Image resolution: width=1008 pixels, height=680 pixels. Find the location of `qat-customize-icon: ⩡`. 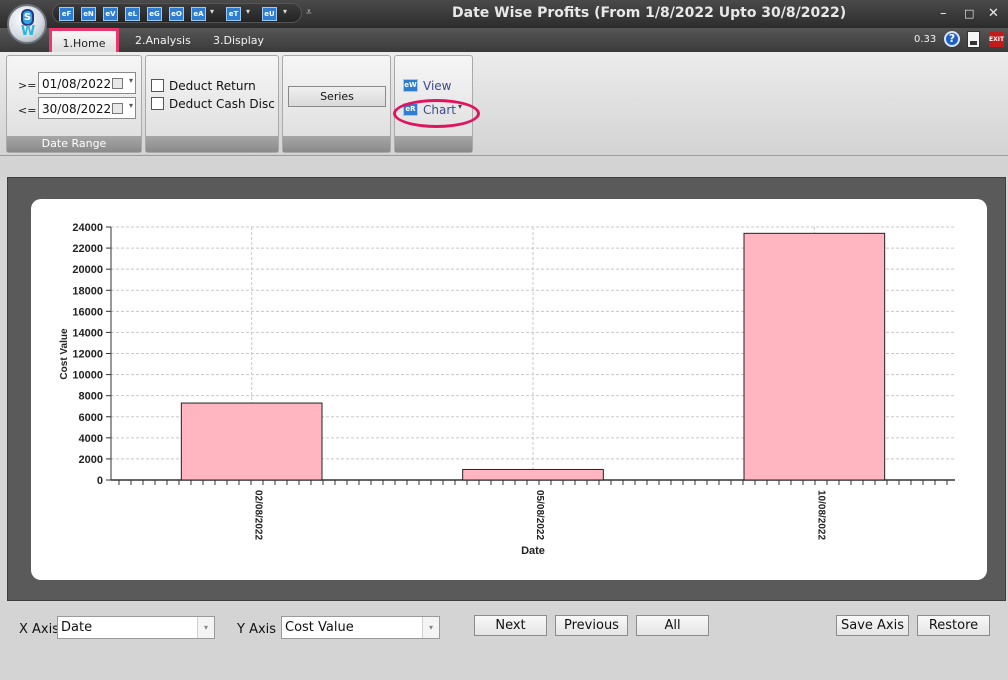

qat-customize-icon: ⩡ is located at coordinates (309, 12).